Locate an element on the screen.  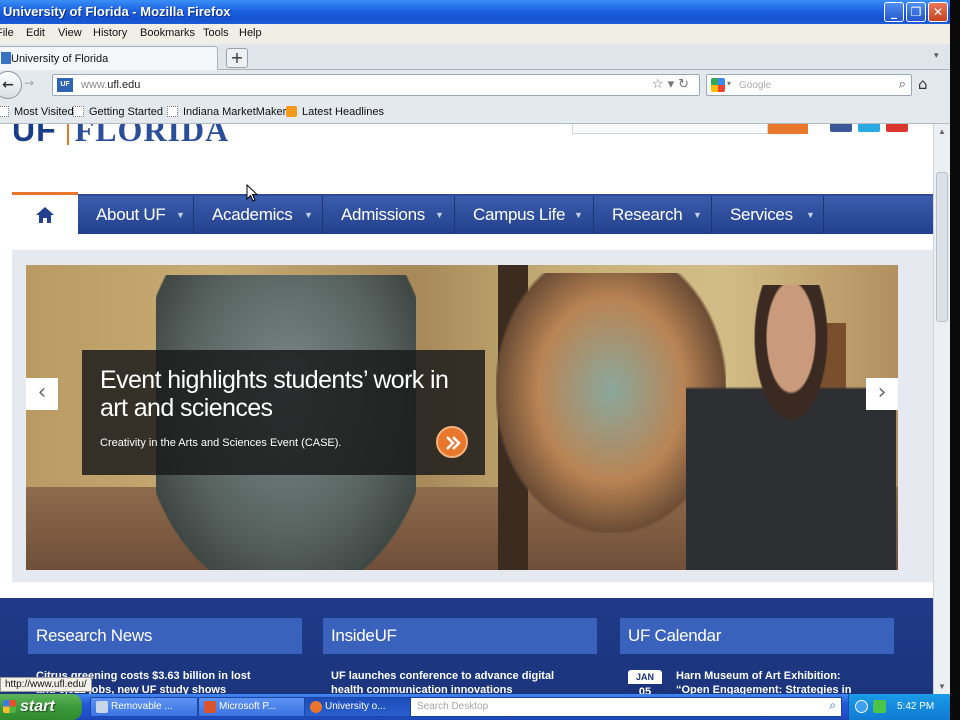
menu-help: Help is located at coordinates (250, 33).